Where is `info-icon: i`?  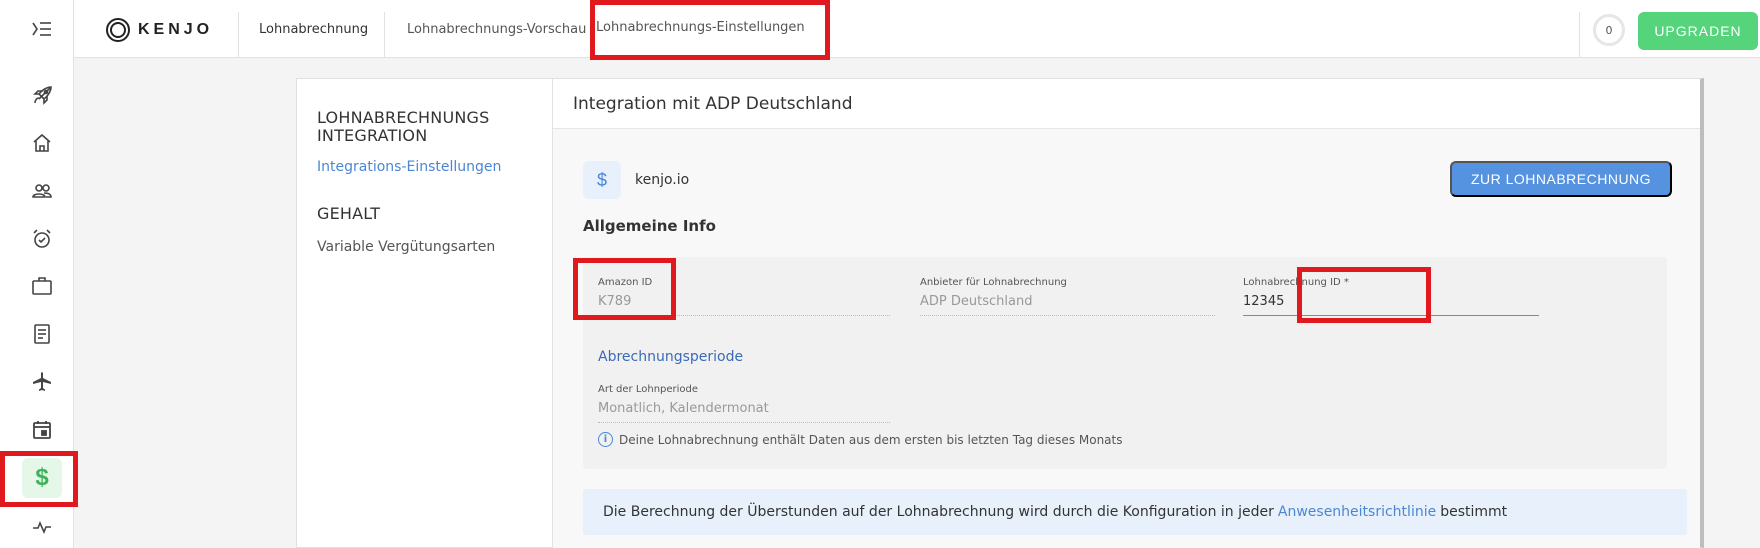 info-icon: i is located at coordinates (605, 439).